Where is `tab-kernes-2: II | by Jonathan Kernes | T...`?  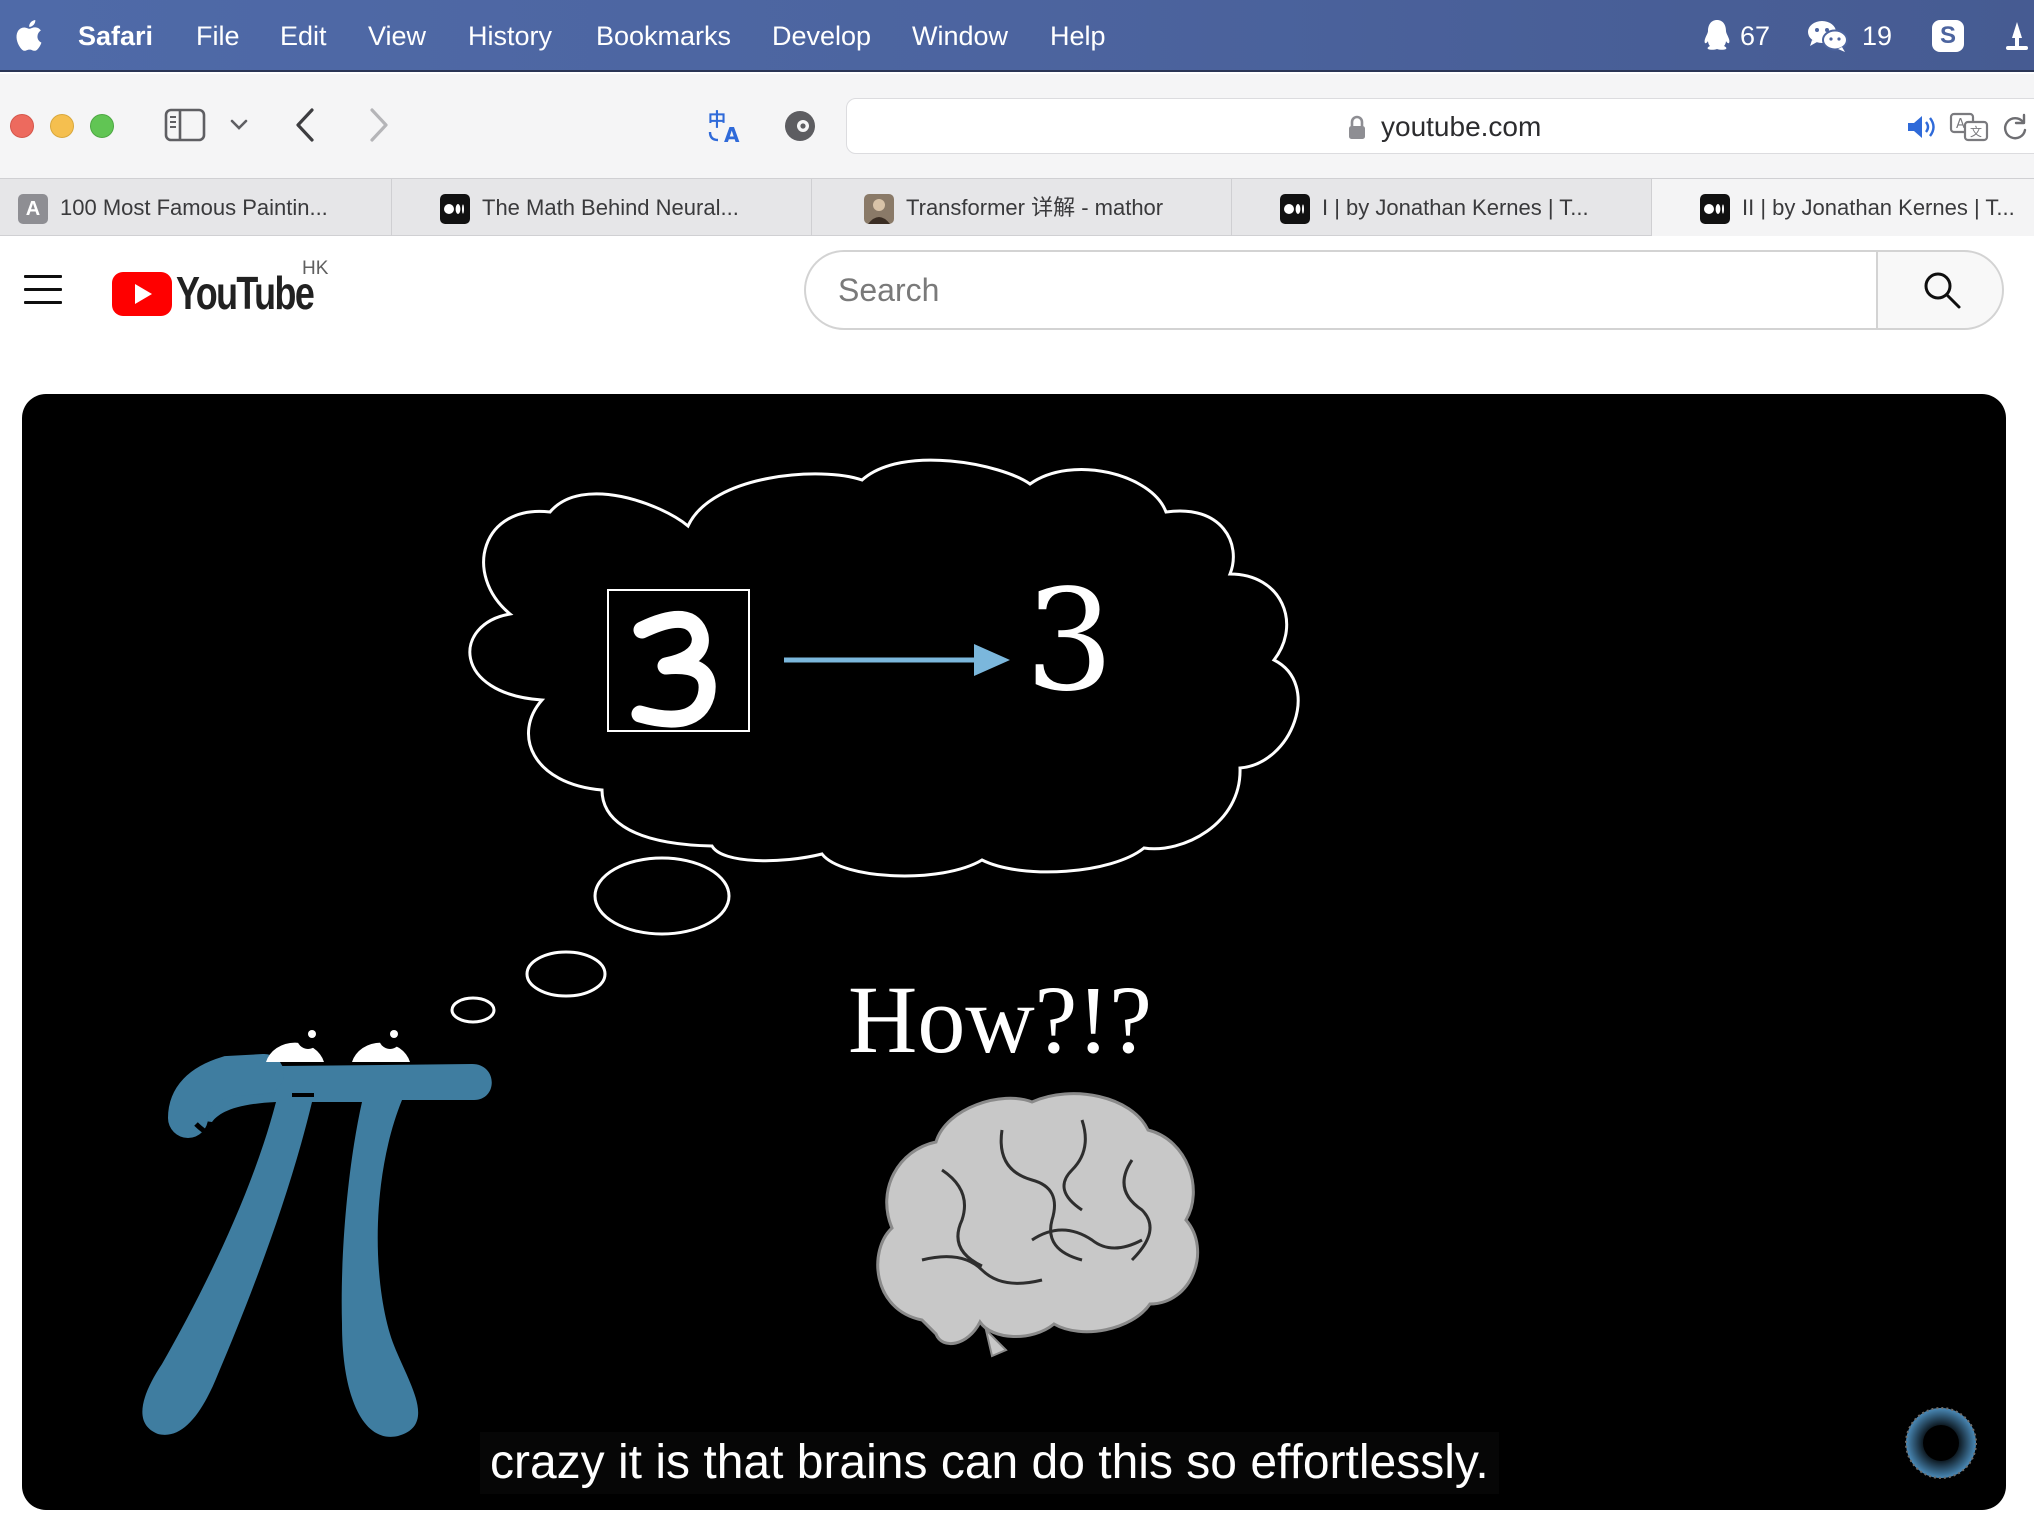
tab-kernes-2: II | by Jonathan Kernes | T... is located at coordinates (1843, 208).